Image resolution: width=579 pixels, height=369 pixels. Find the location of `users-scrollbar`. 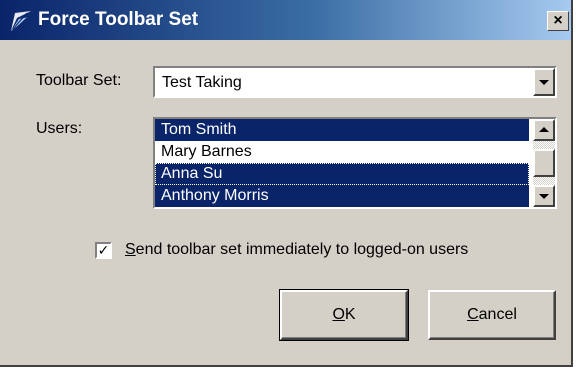

users-scrollbar is located at coordinates (544, 163).